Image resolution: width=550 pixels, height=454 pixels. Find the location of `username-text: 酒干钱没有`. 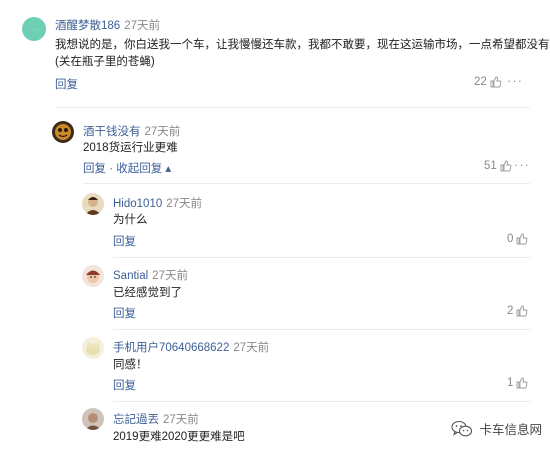

username-text: 酒干钱没有 is located at coordinates (112, 132).